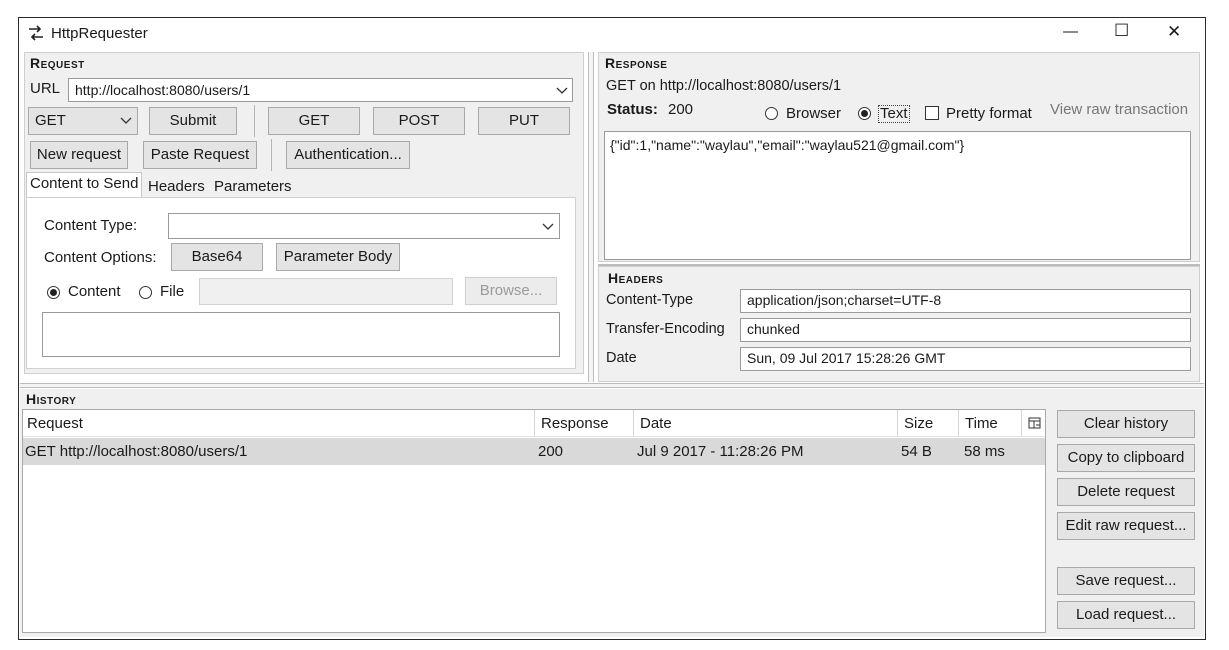  What do you see at coordinates (548, 226) in the screenshot?
I see `content-type-chevron-down-icon` at bounding box center [548, 226].